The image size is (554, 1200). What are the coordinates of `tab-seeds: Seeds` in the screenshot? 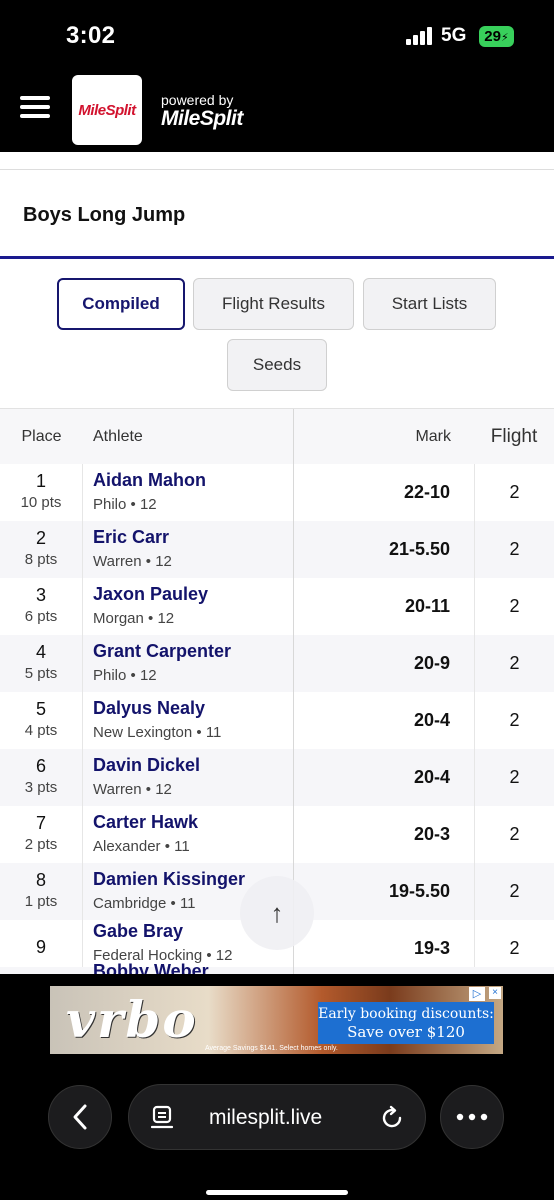 It's located at (277, 365).